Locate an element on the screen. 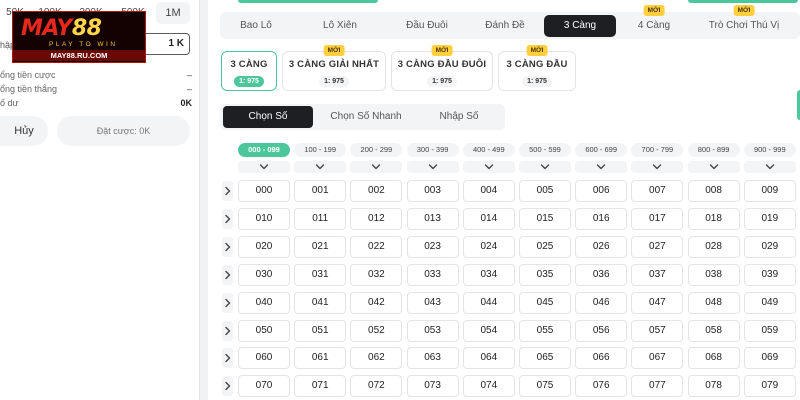 The image size is (800, 400). number-cell: 037 is located at coordinates (657, 274).